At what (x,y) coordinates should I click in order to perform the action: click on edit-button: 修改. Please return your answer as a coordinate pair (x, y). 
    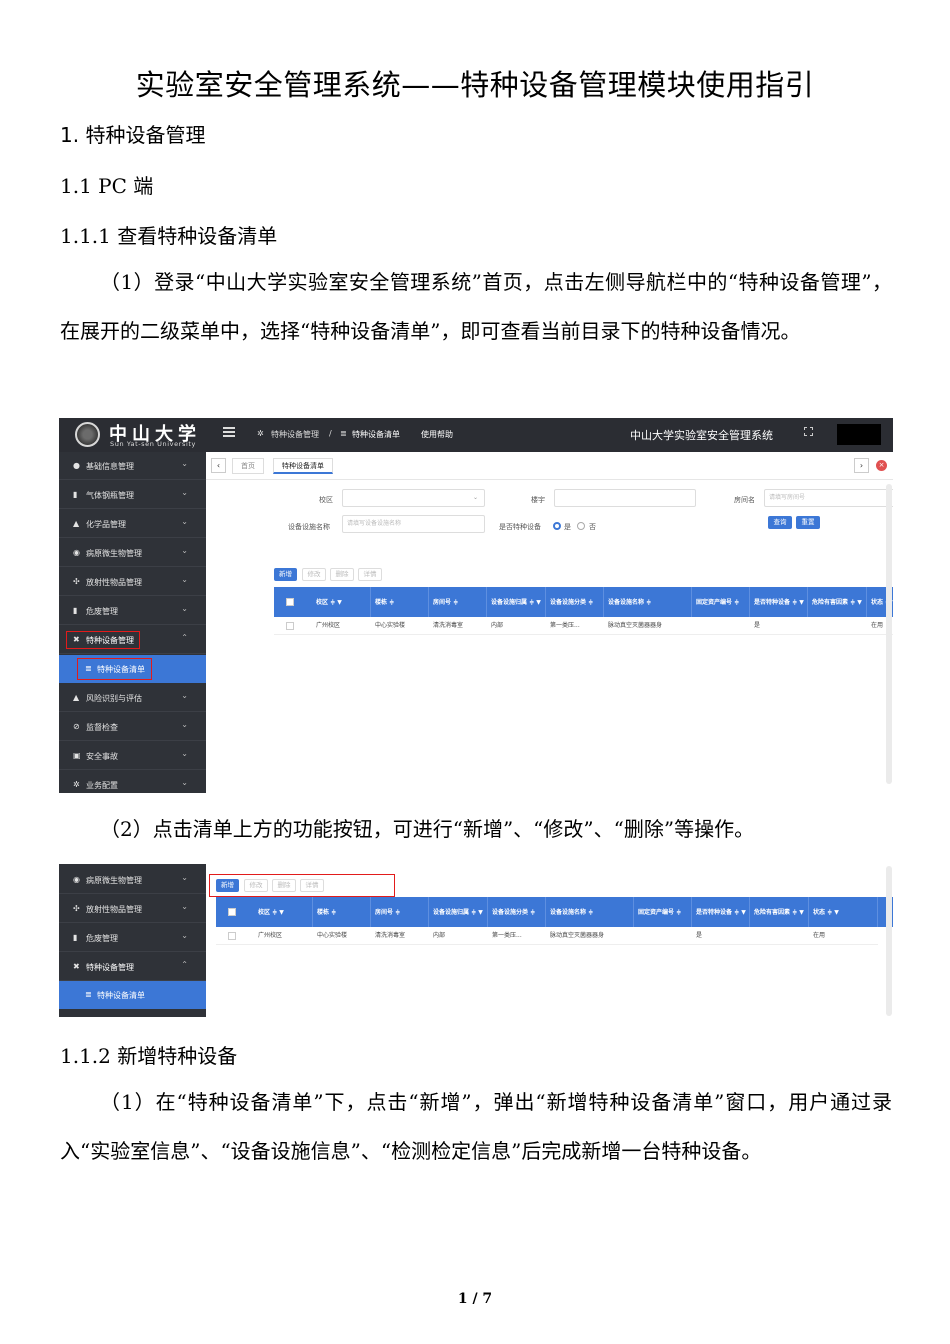
    Looking at the image, I should click on (314, 574).